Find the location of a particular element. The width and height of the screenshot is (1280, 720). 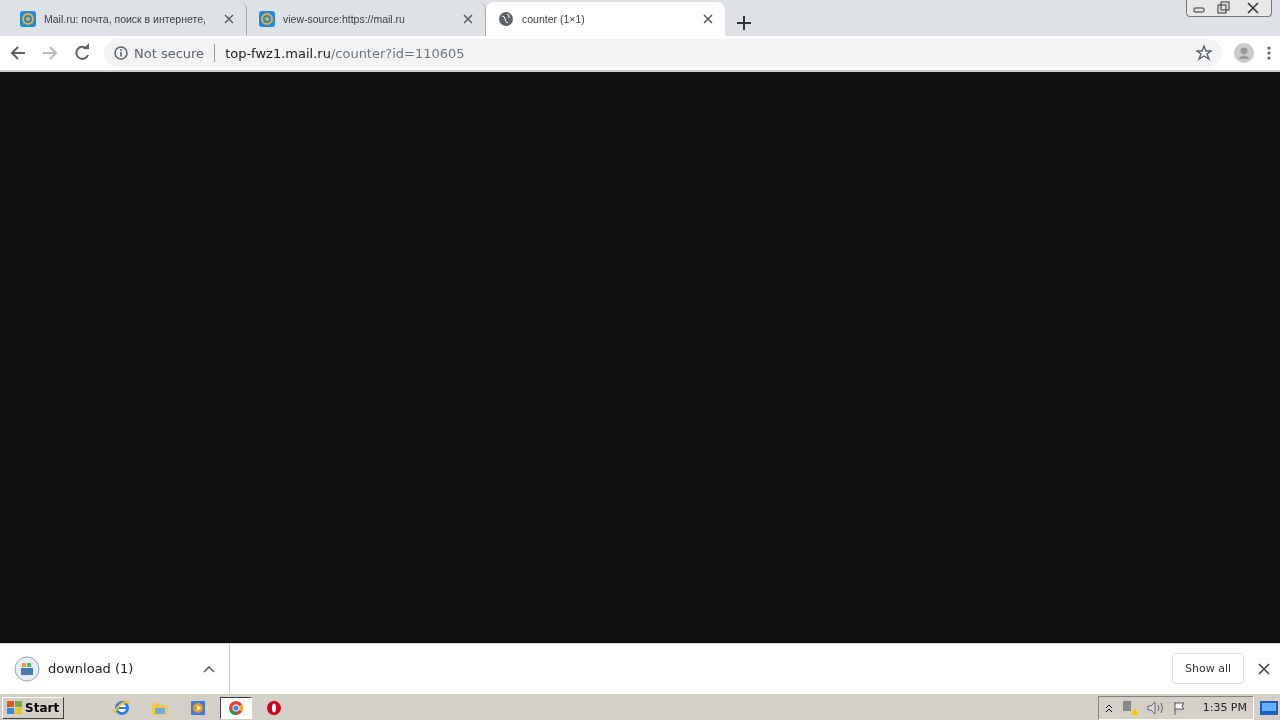

clock: 1:35 PM is located at coordinates (1224, 707).